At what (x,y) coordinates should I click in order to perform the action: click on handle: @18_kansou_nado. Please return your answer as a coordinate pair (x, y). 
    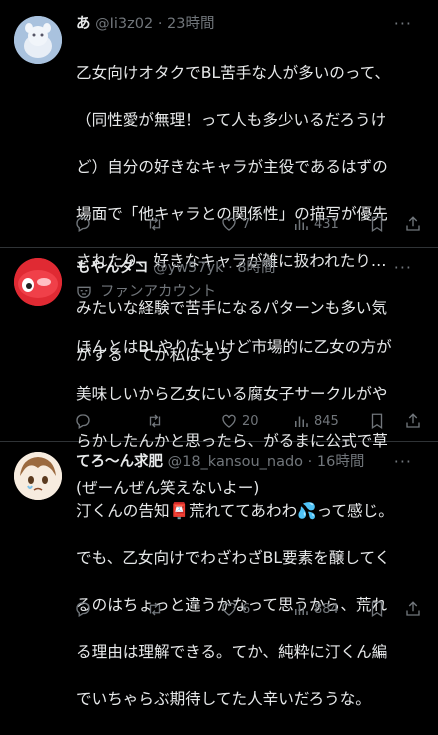
    Looking at the image, I should click on (235, 462).